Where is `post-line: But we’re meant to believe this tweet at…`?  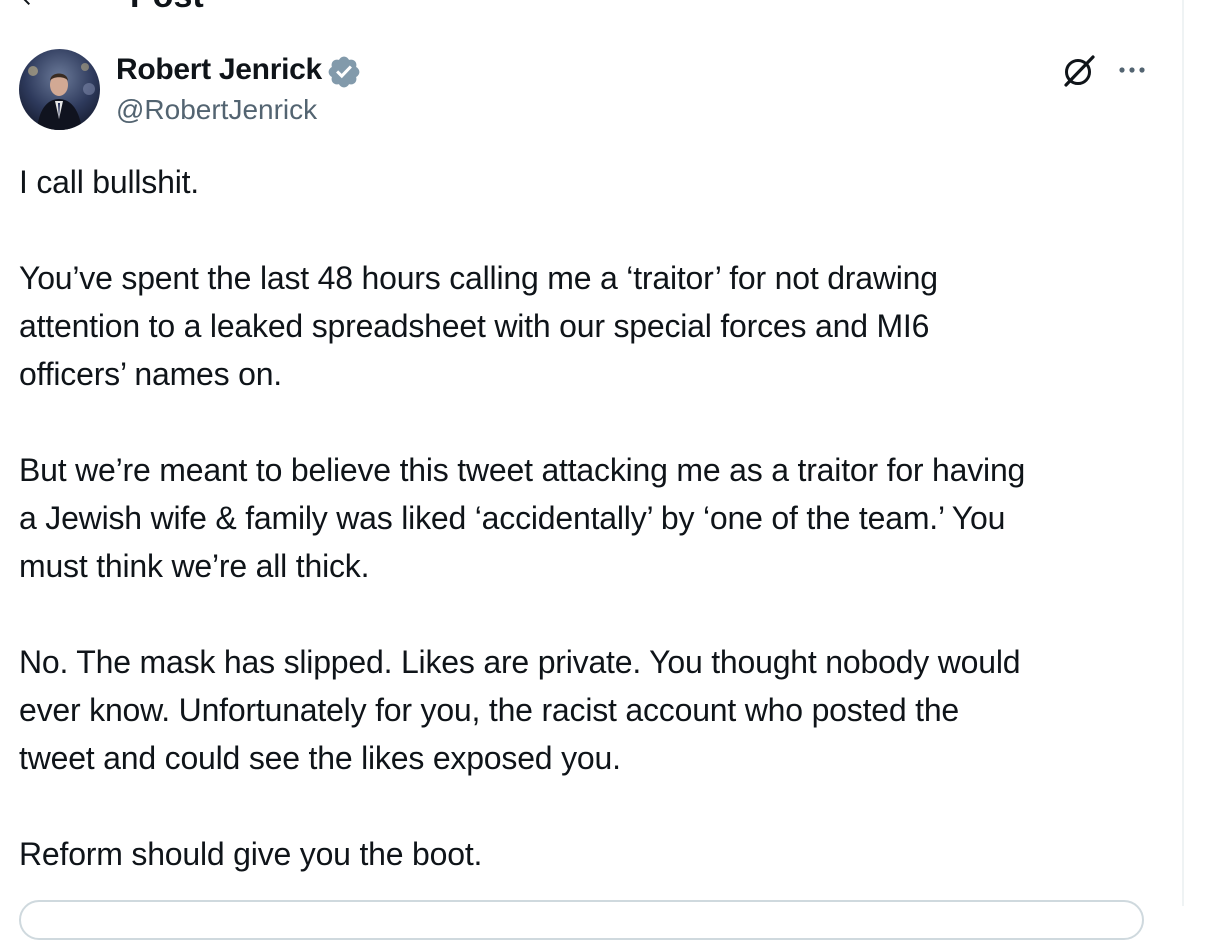 post-line: But we’re meant to believe this tweet at… is located at coordinates (522, 470).